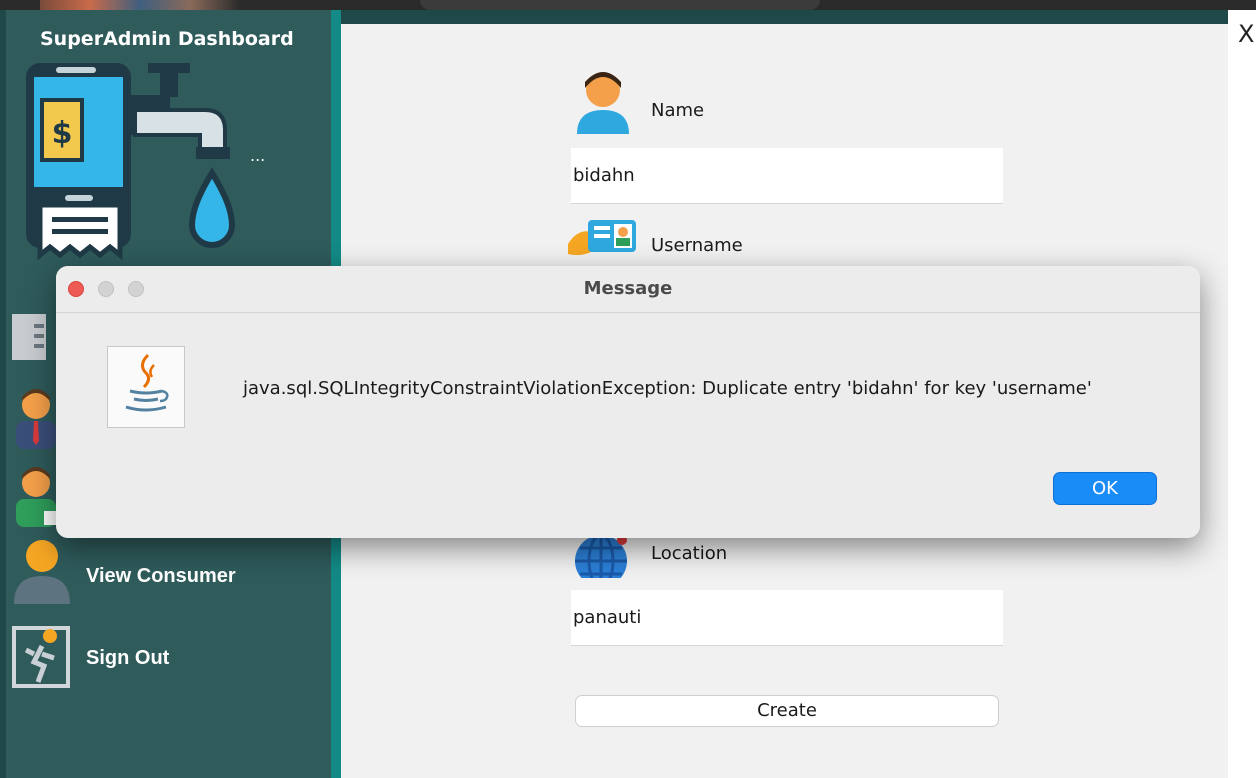  Describe the element at coordinates (601, 555) in the screenshot. I see `globe-icon` at that location.